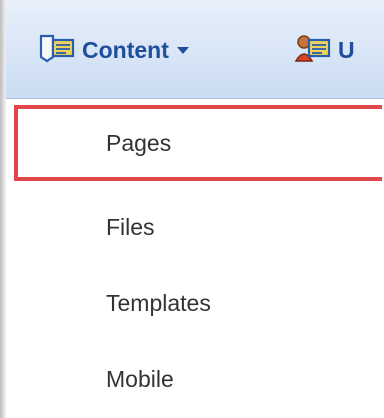  Describe the element at coordinates (125, 49) in the screenshot. I see `content-menu-label: Content` at that location.